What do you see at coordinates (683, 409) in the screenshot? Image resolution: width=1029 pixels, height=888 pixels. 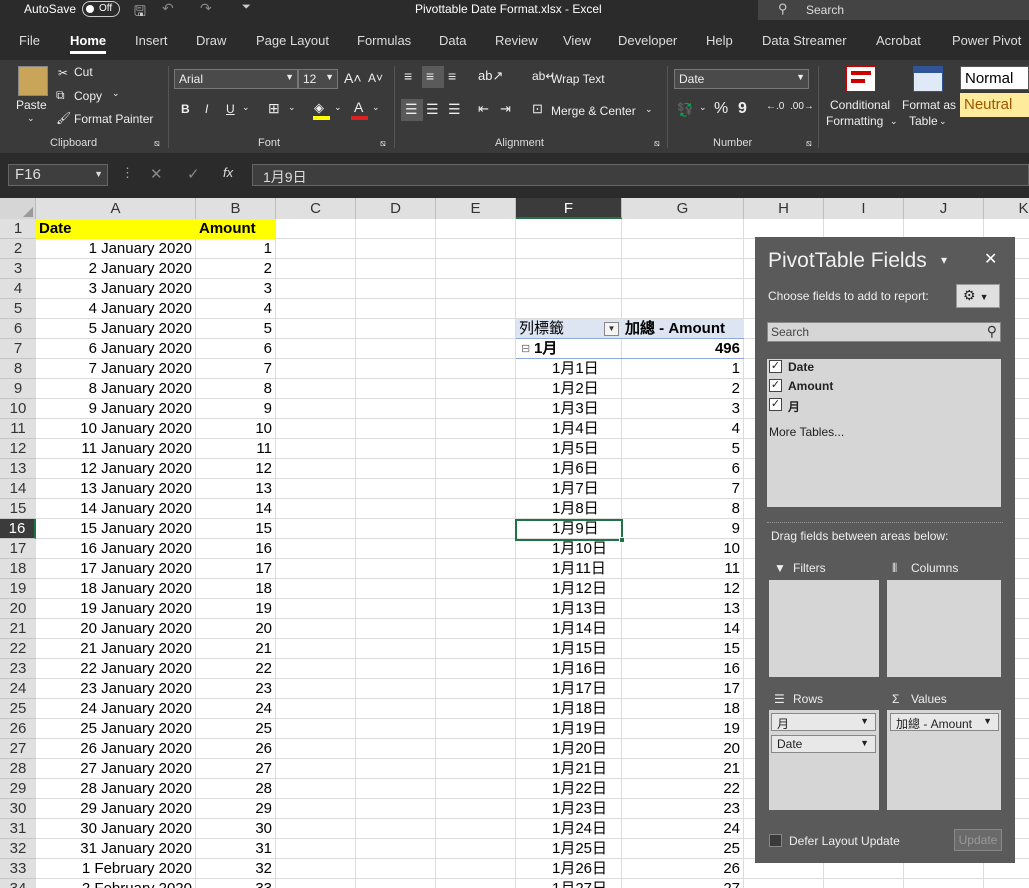 I see `pivot-item-value: 3` at bounding box center [683, 409].